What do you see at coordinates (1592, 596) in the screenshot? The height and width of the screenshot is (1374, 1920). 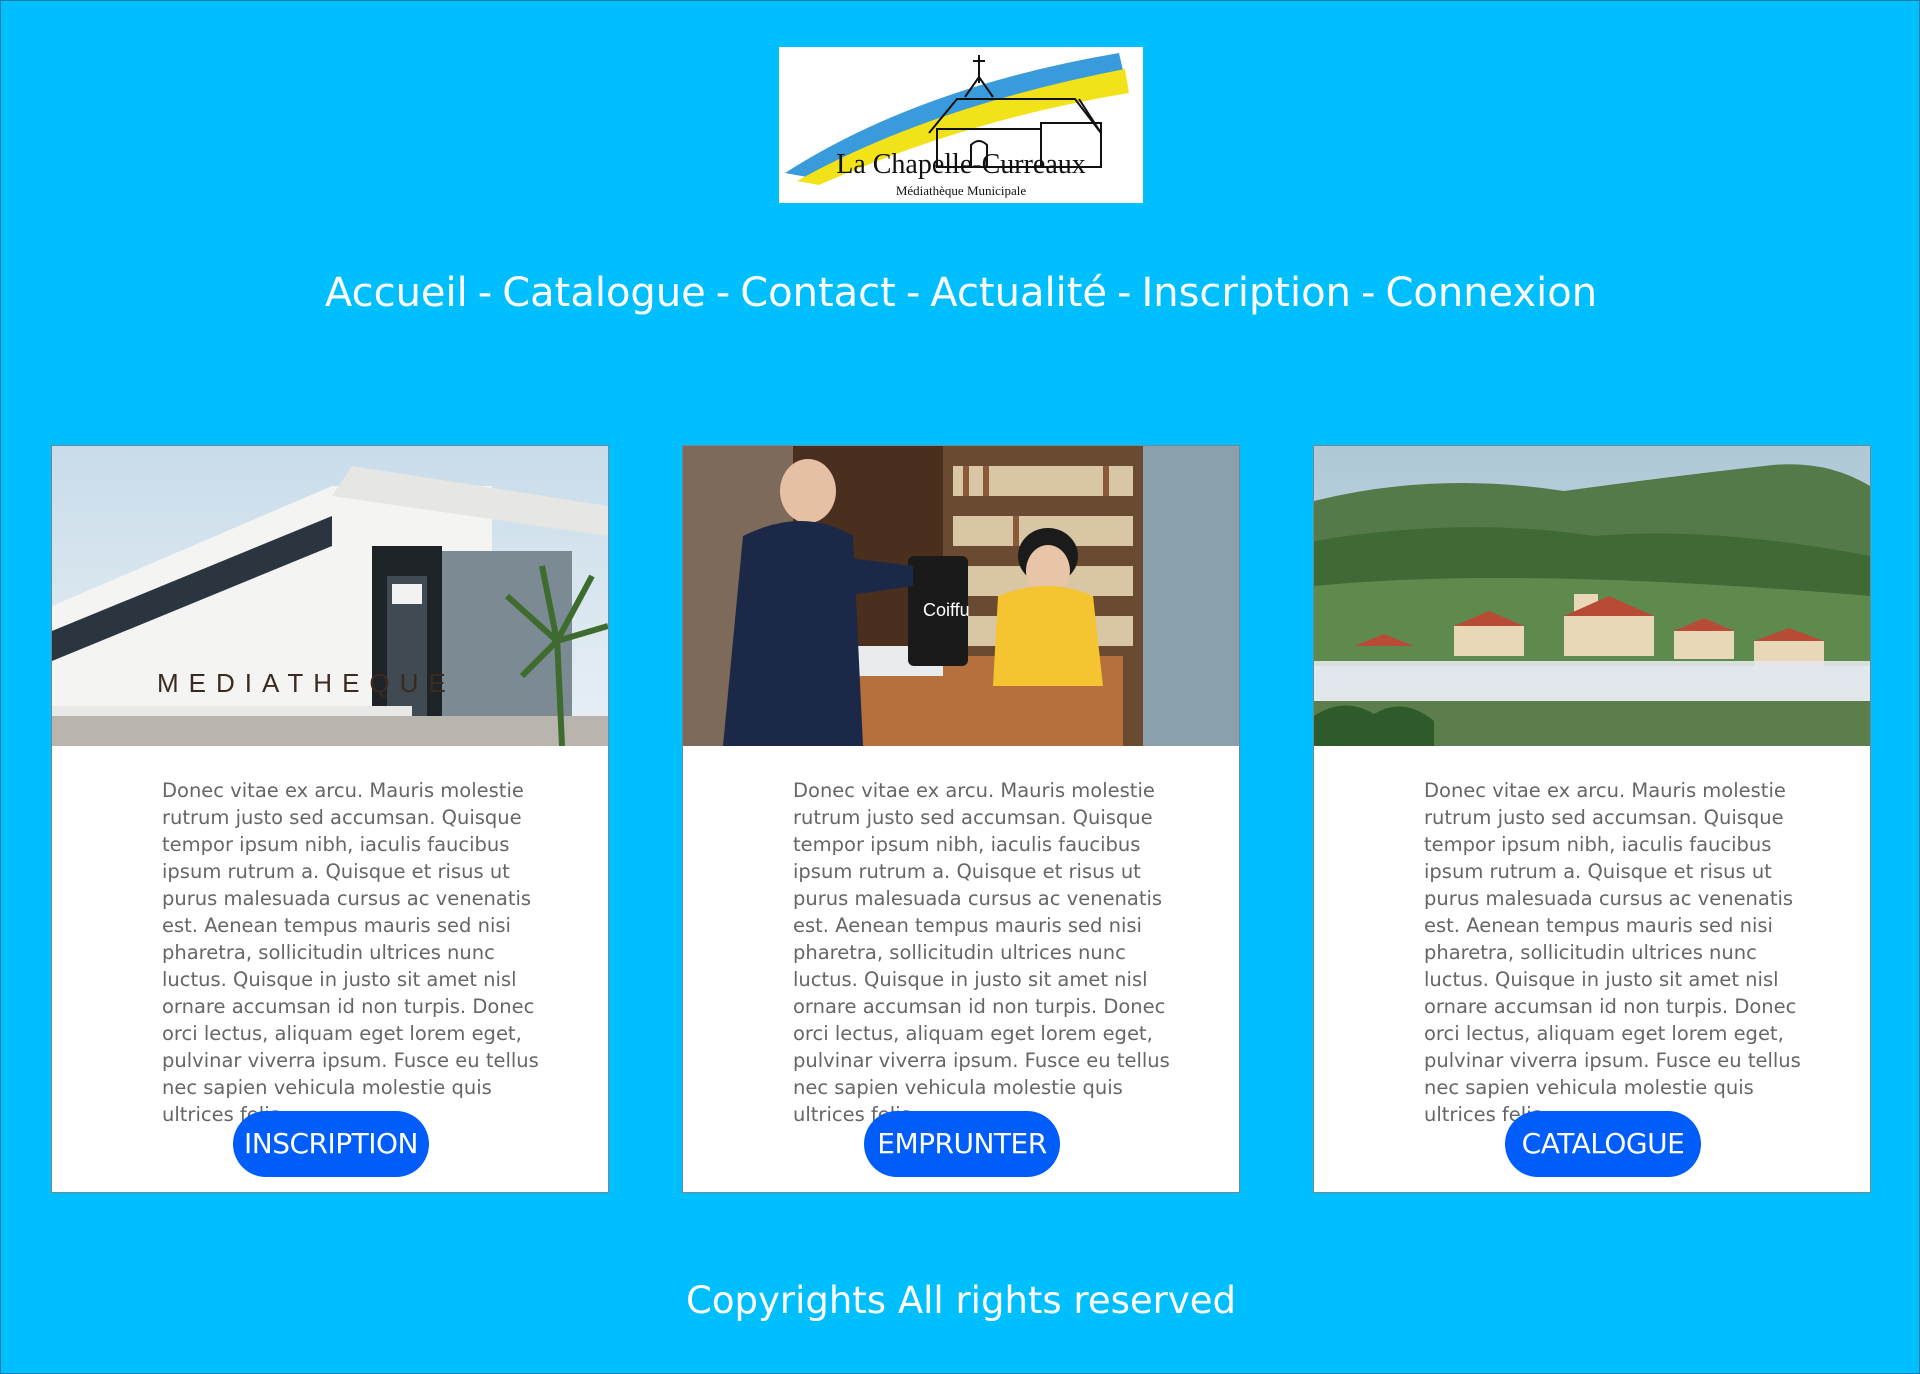 I see `village-landscape-photo` at bounding box center [1592, 596].